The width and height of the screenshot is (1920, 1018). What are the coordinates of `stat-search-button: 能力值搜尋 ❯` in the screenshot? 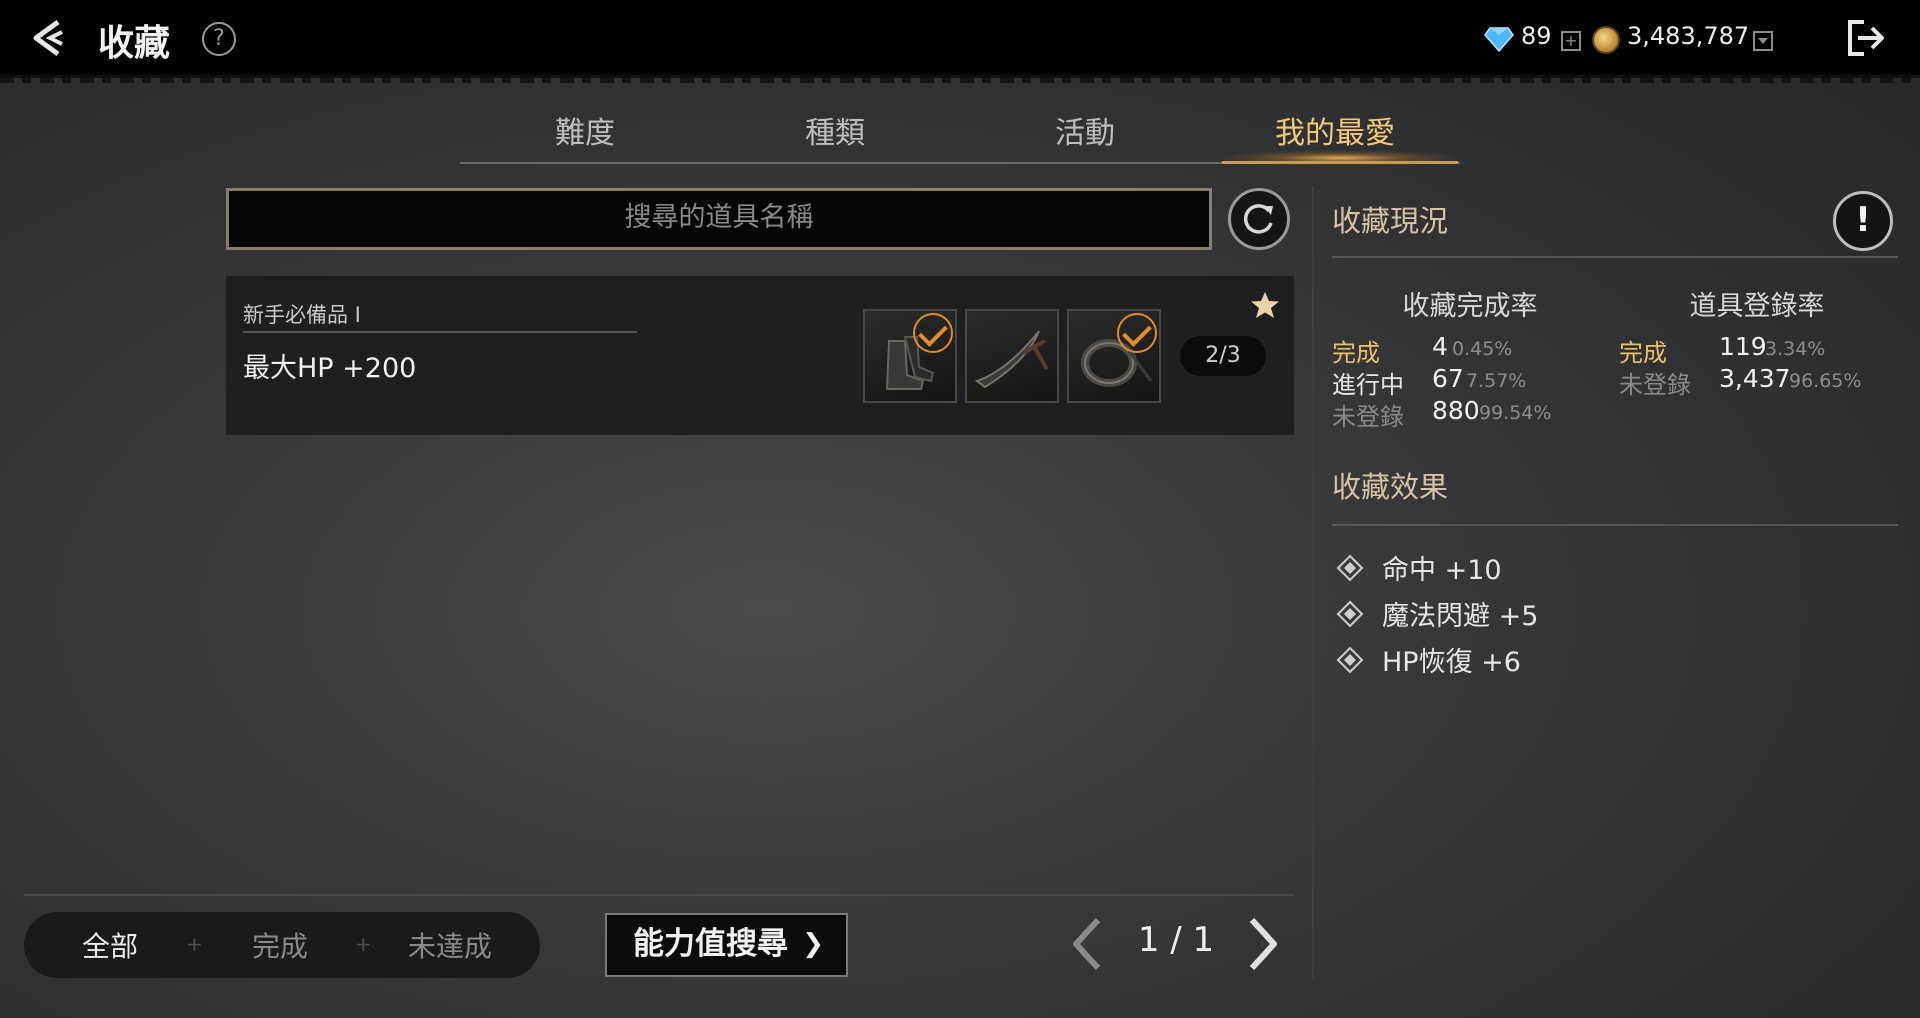 It's located at (726, 945).